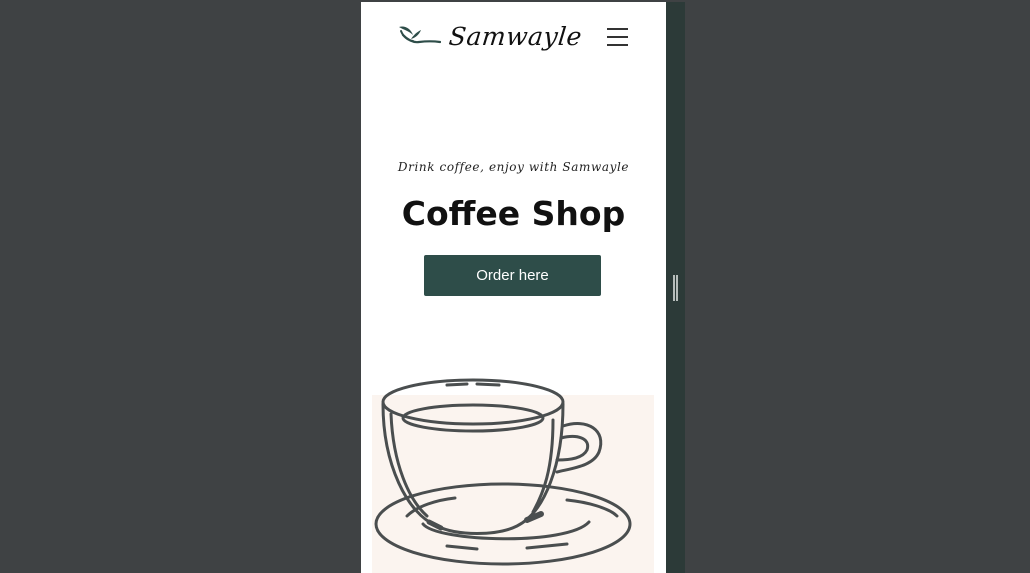 Image resolution: width=1030 pixels, height=573 pixels. I want to click on order-button: Order here, so click(512, 275).